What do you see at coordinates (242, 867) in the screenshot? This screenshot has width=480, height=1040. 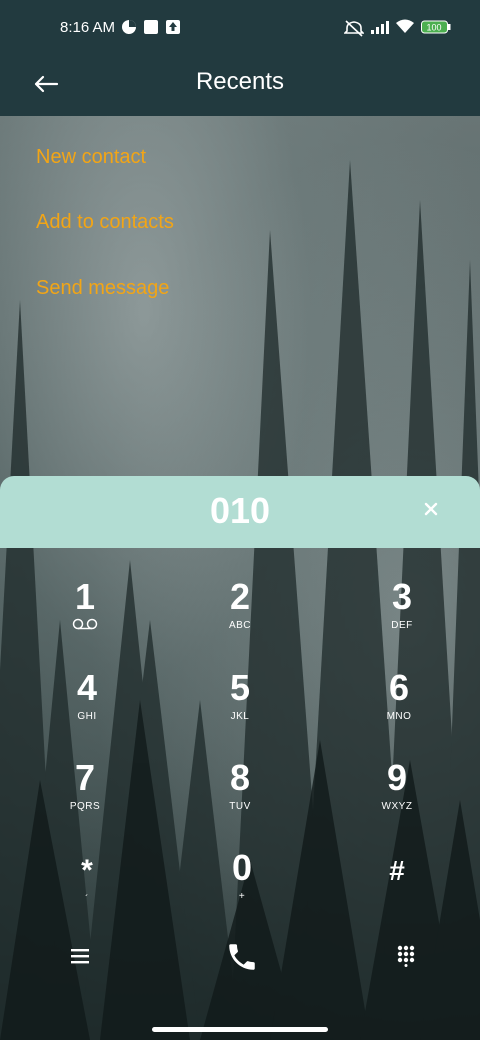 I see `key-digit: 0` at bounding box center [242, 867].